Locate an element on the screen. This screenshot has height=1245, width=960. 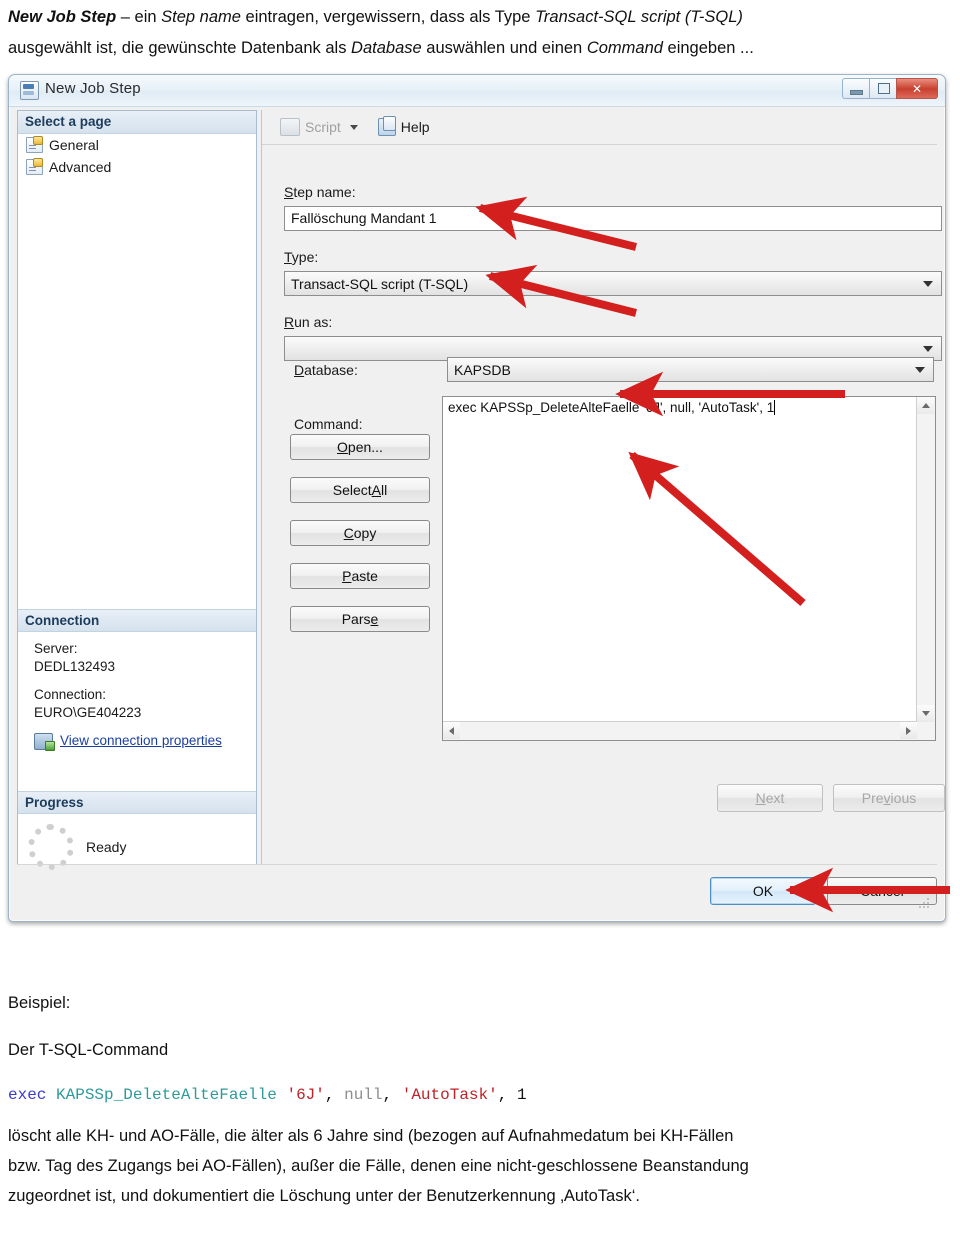
database-select: KAPSDB is located at coordinates (690, 369).